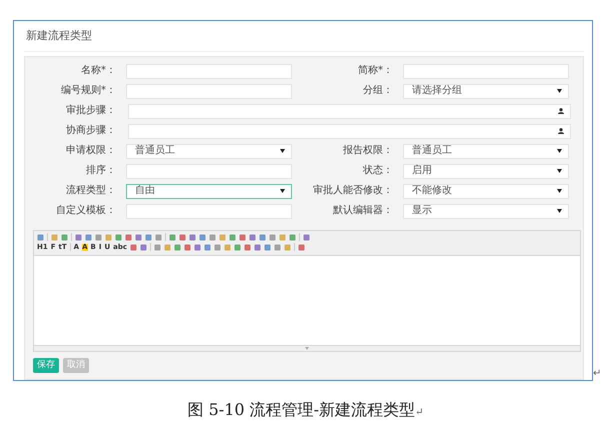  Describe the element at coordinates (91, 111) in the screenshot. I see `field-label: 审批步骤：` at that location.